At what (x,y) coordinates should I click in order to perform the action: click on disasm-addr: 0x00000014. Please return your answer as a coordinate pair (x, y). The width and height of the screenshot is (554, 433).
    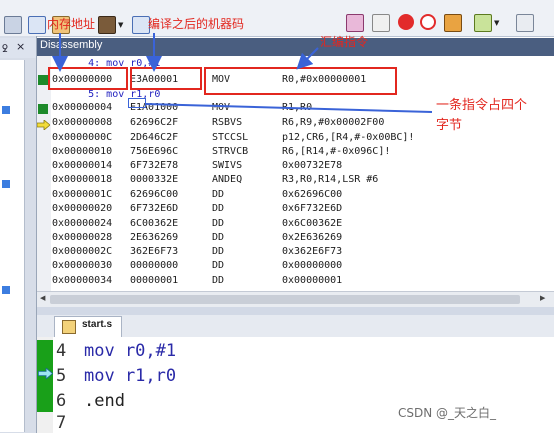
    Looking at the image, I should click on (82, 165).